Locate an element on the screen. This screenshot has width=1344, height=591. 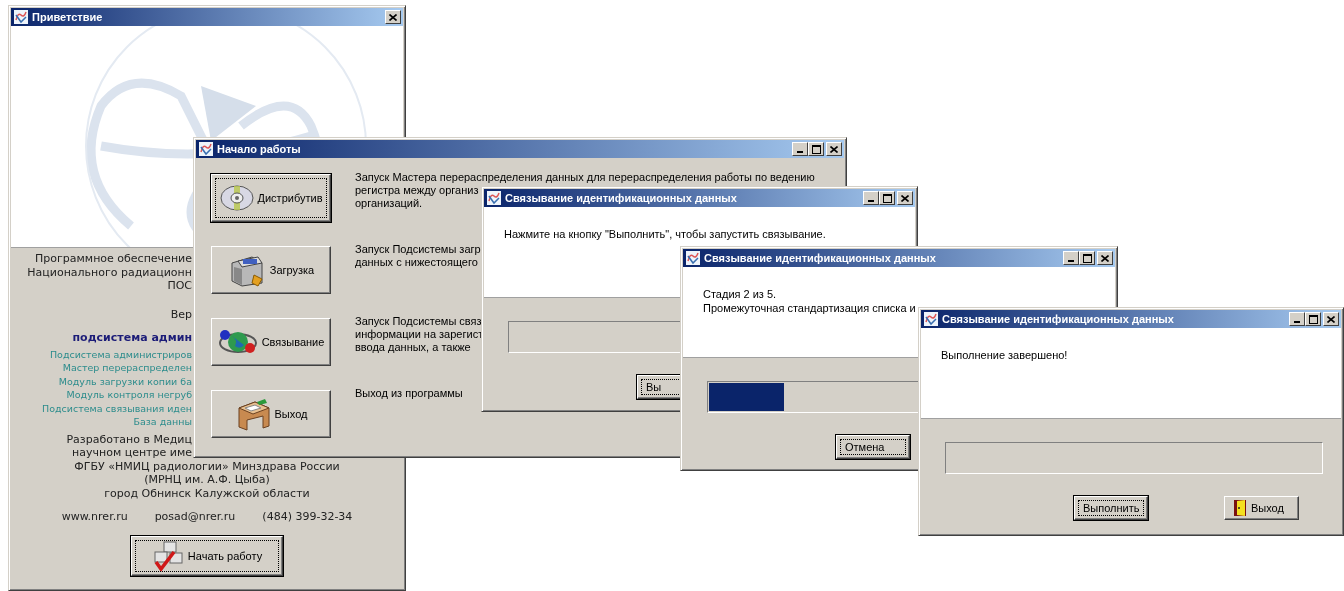
description-line: регистра между организ is located at coordinates (417, 190).